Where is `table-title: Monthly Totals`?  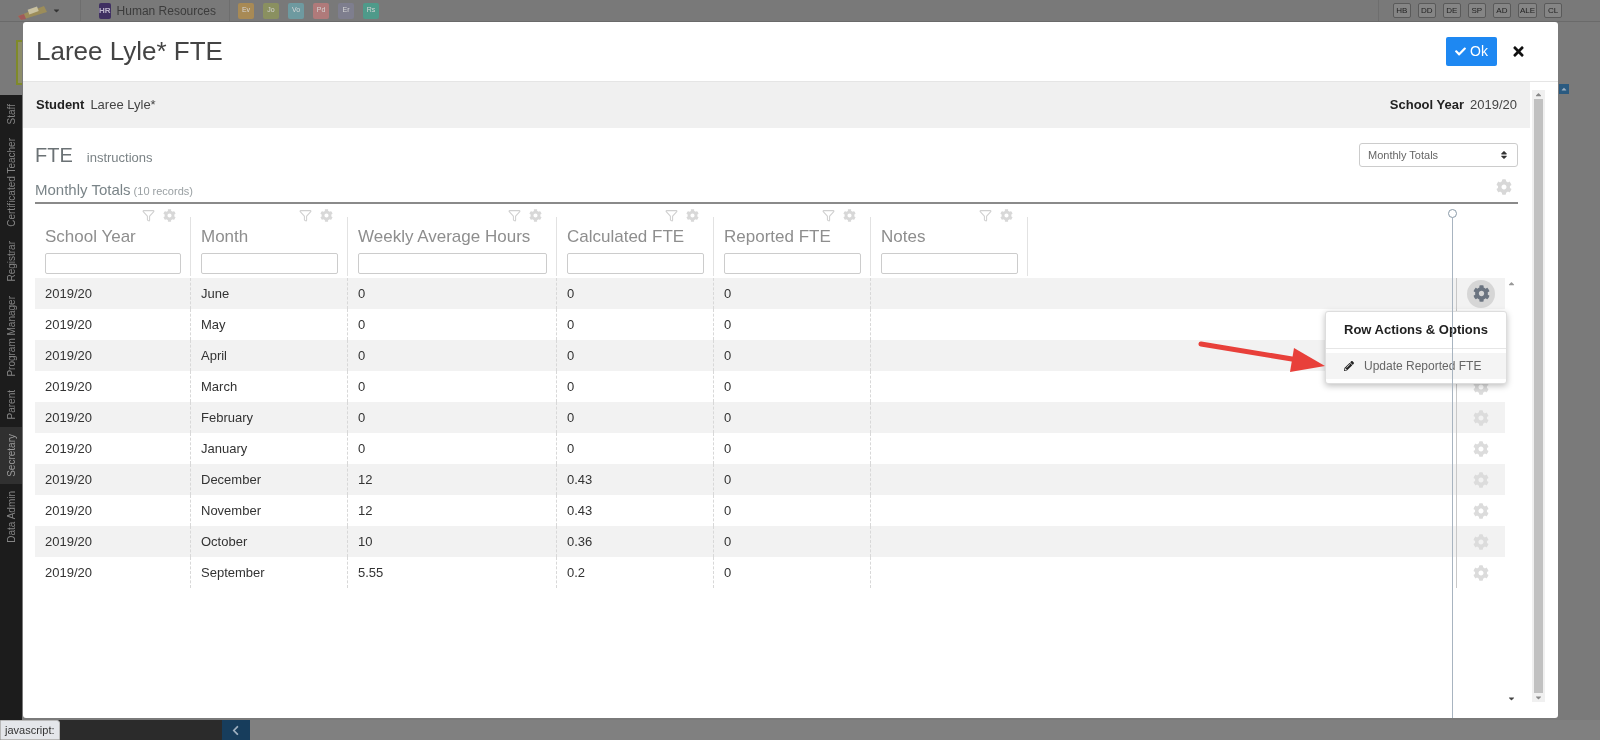 table-title: Monthly Totals is located at coordinates (83, 189).